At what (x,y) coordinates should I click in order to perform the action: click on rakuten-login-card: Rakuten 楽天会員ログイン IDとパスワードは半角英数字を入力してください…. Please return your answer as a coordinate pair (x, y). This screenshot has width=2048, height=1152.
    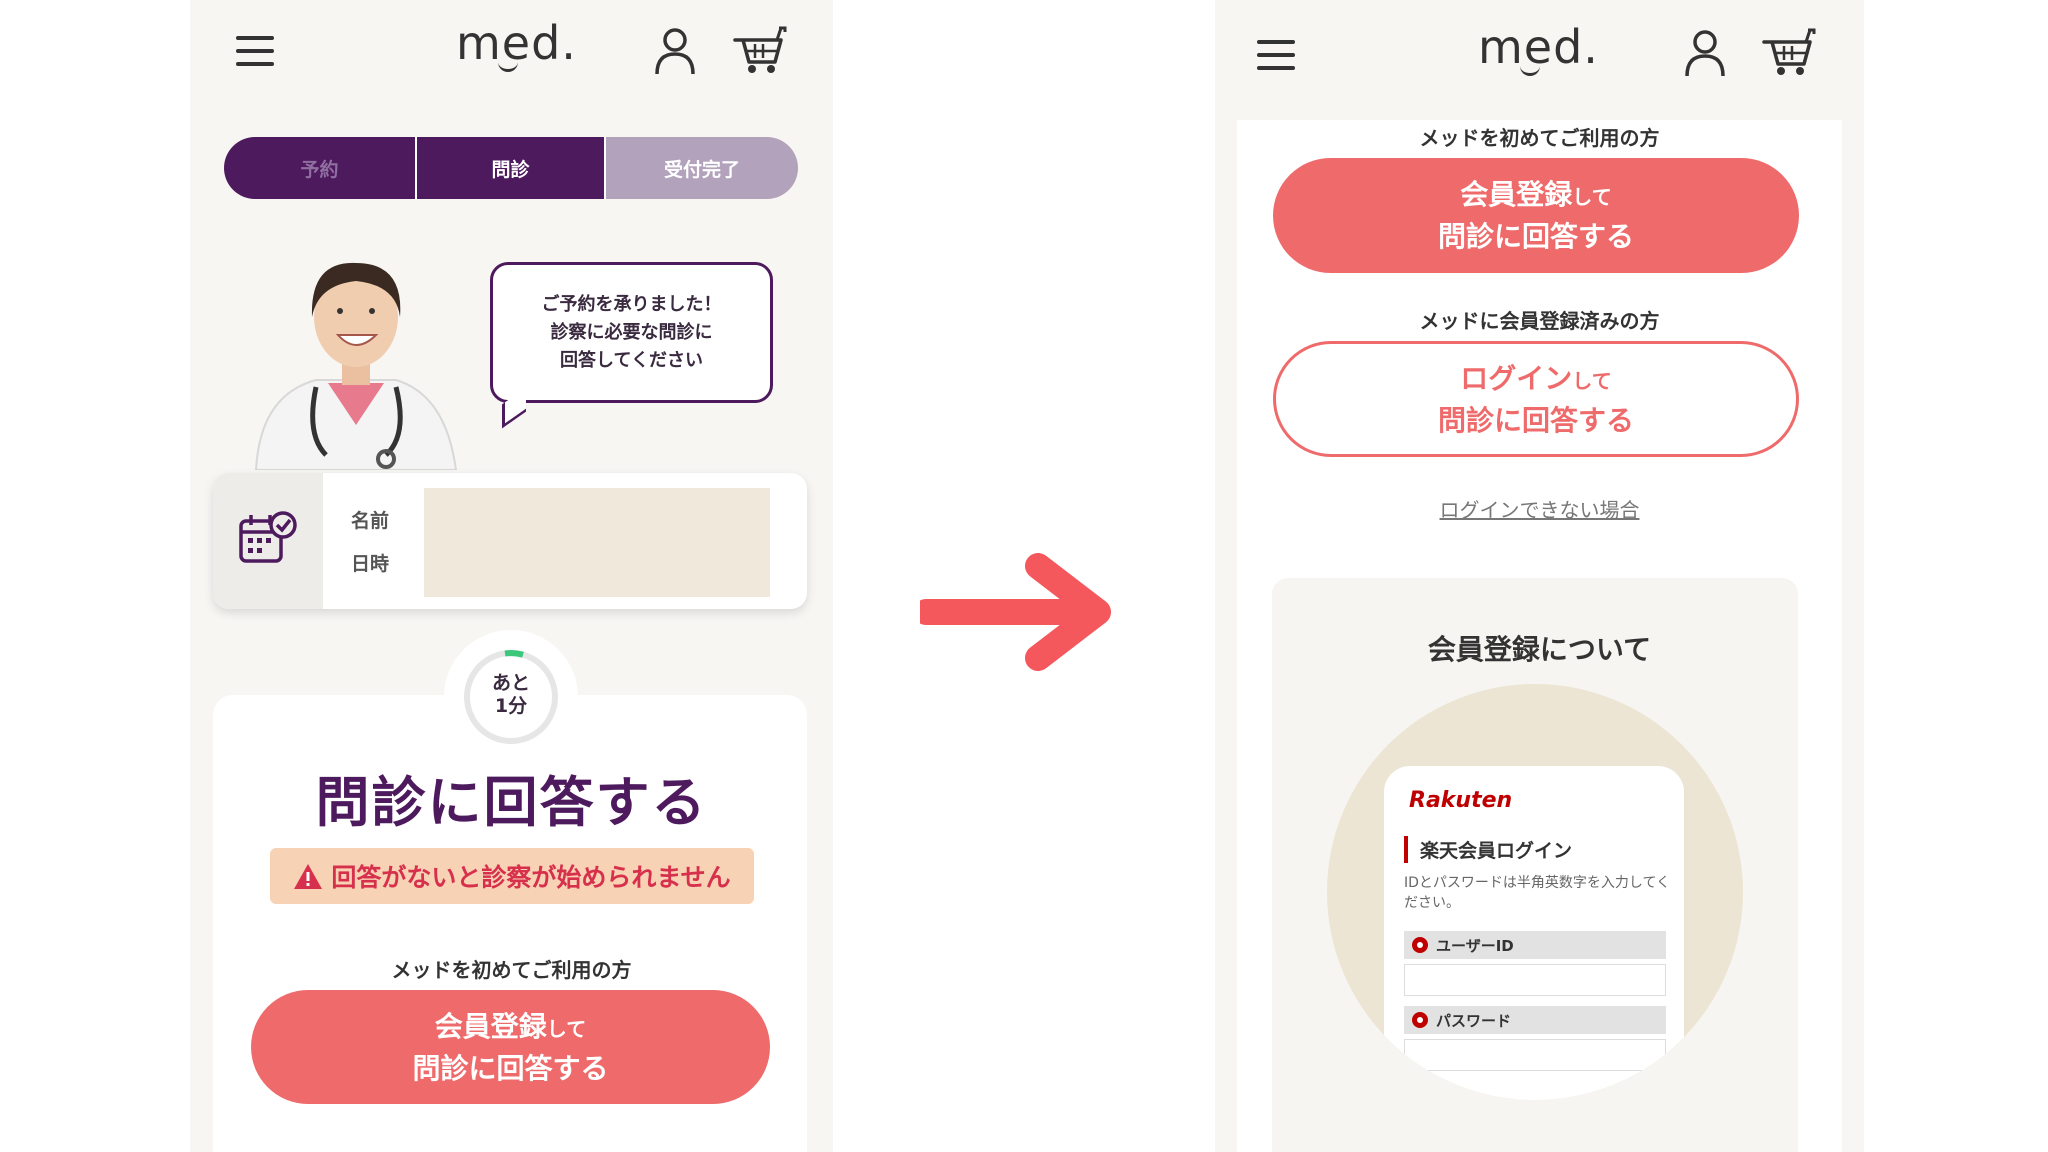
    Looking at the image, I should click on (1534, 933).